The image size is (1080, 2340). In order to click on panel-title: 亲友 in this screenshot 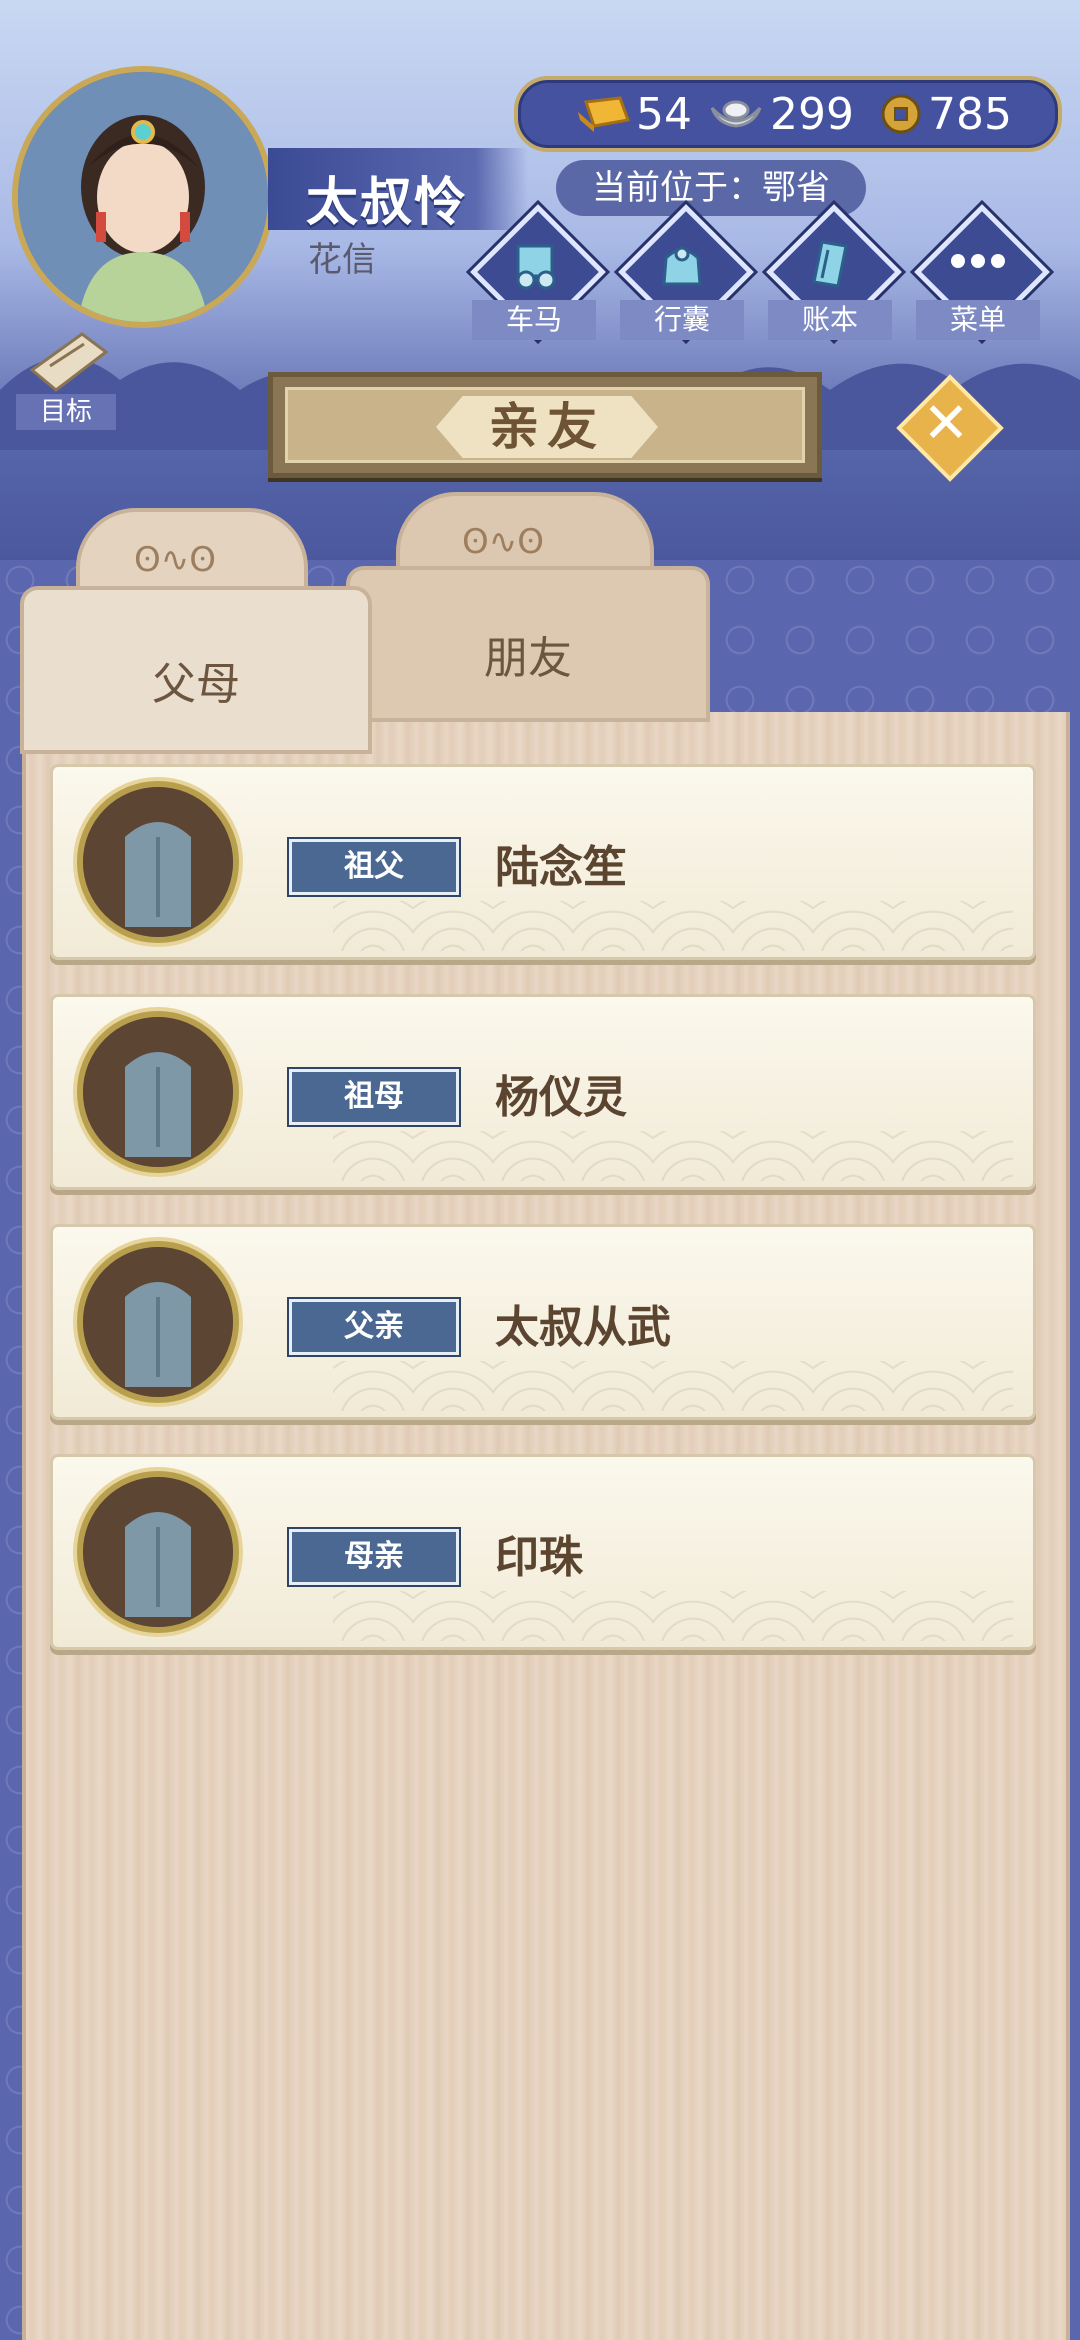, I will do `click(547, 427)`.